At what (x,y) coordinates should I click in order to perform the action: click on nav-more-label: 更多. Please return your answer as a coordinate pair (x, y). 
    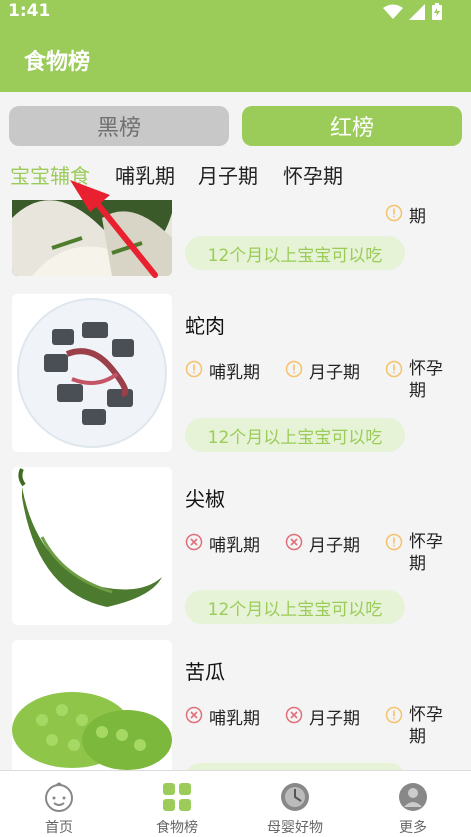
    Looking at the image, I should click on (413, 828).